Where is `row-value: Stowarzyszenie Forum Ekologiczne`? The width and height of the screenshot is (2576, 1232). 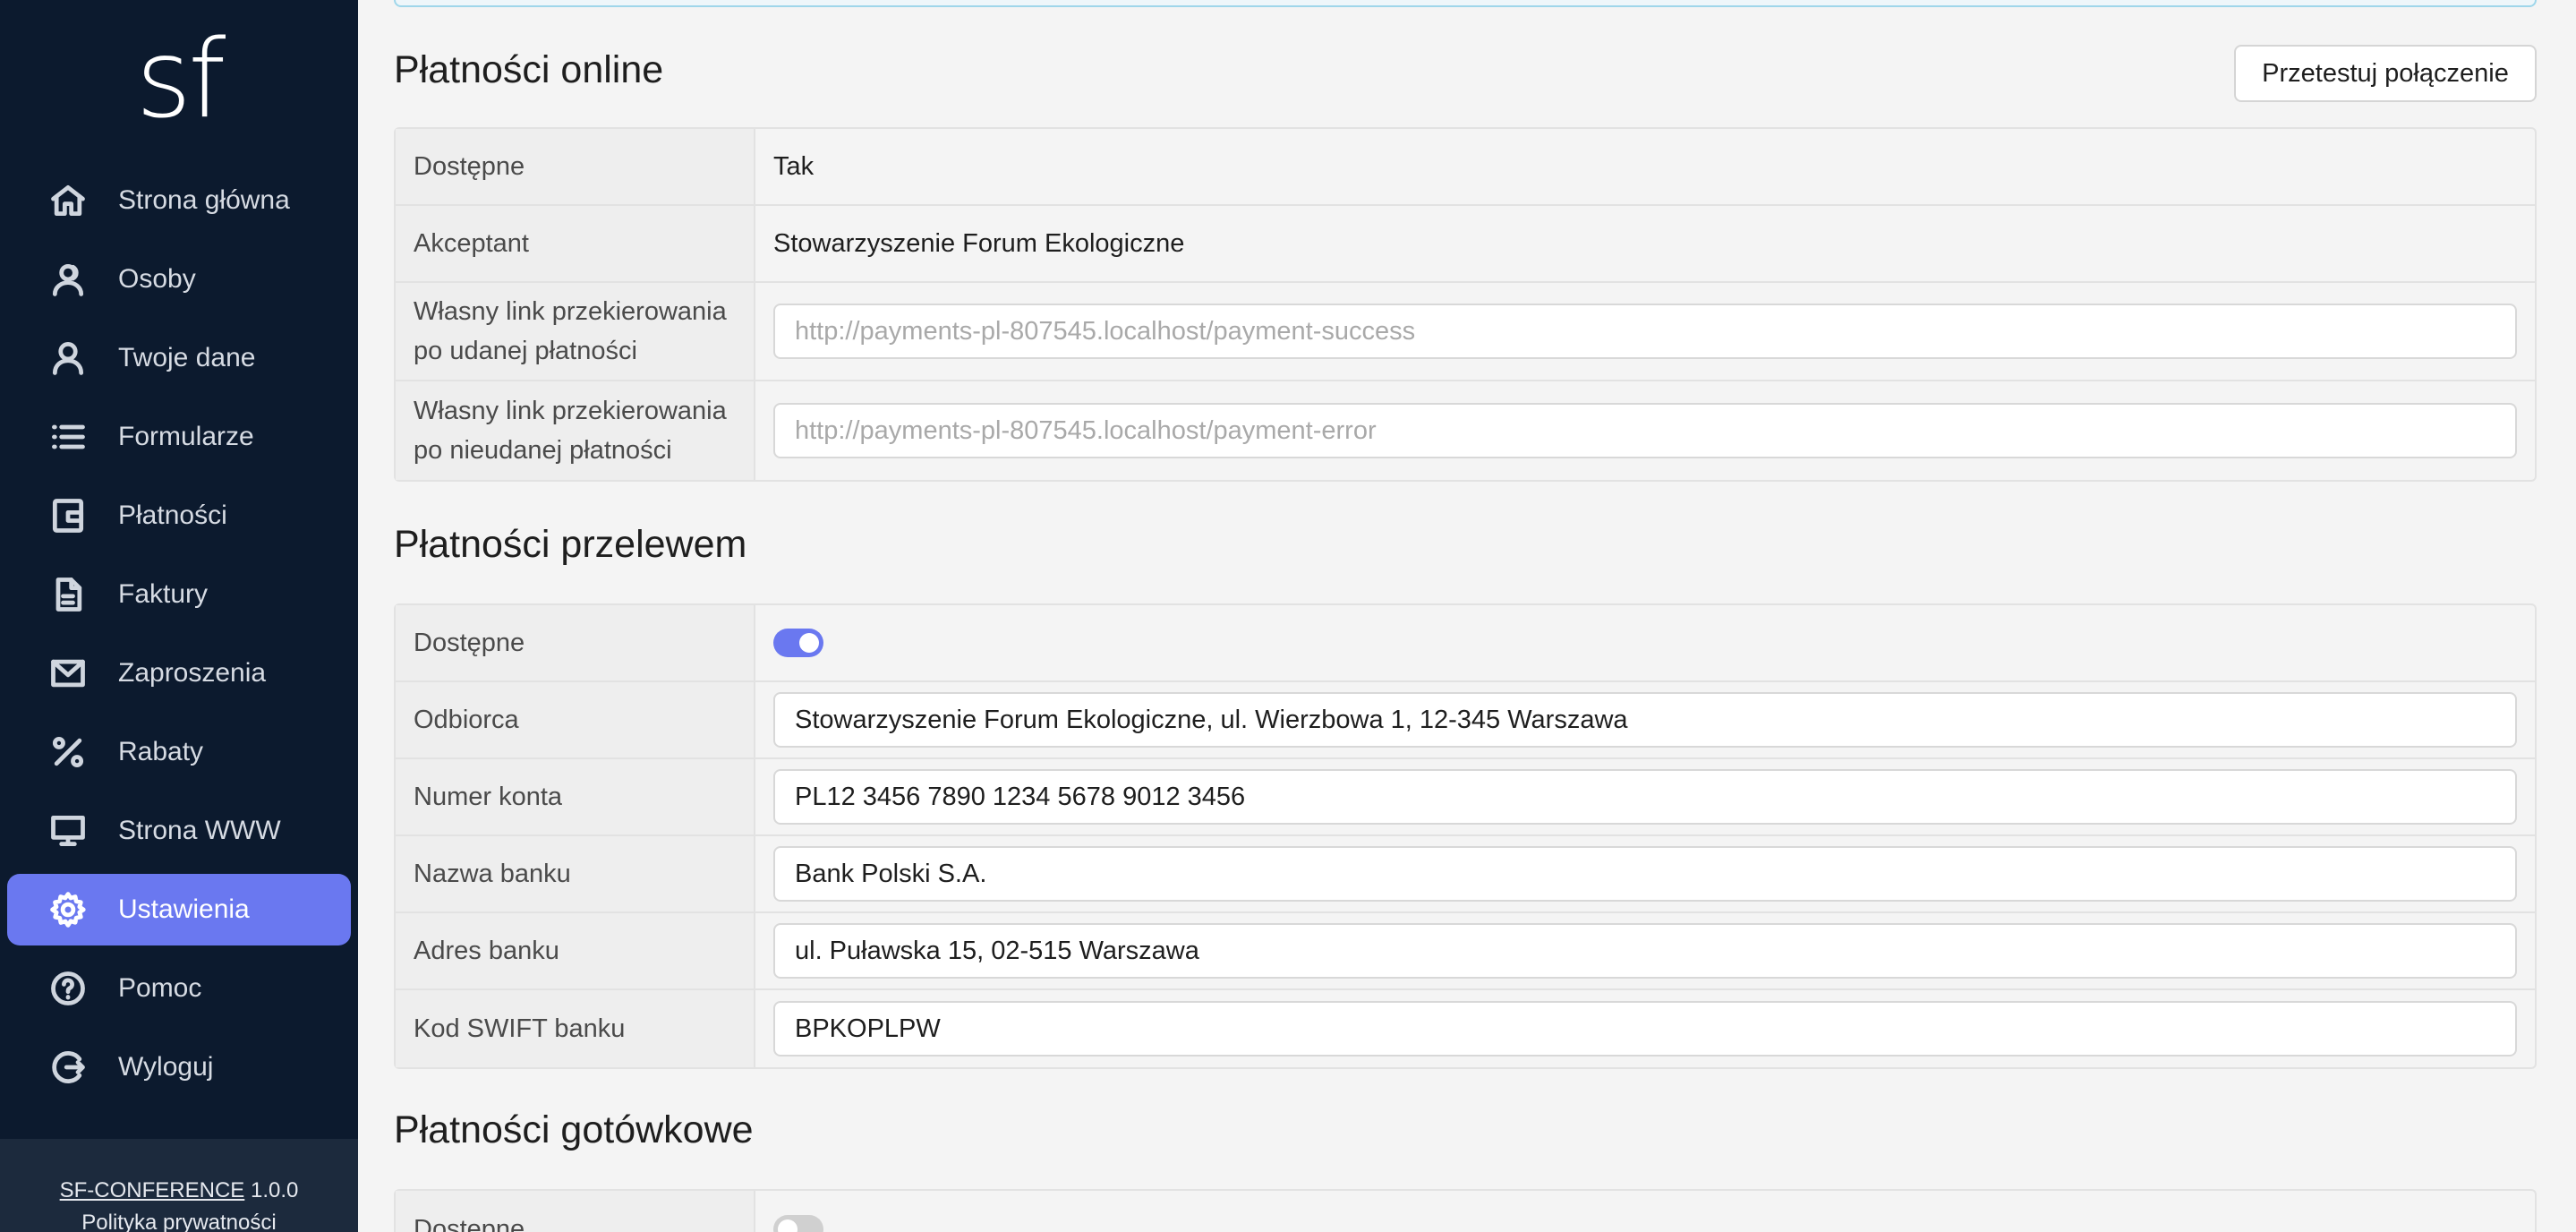
row-value: Stowarzyszenie Forum Ekologiczne is located at coordinates (979, 243).